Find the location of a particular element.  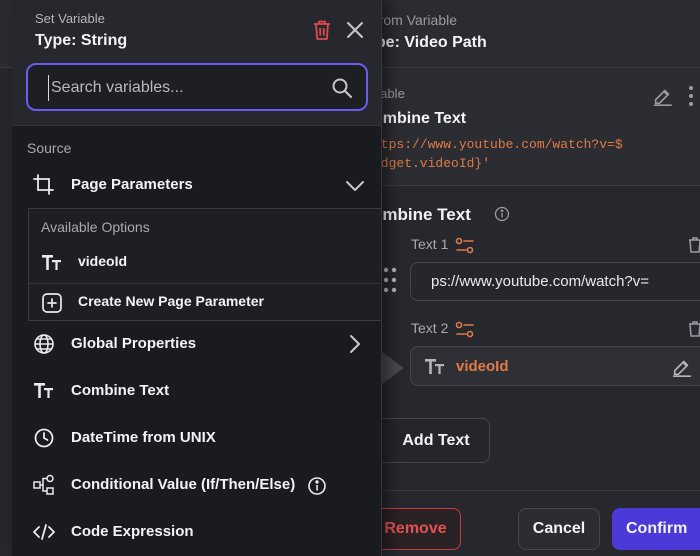

text-2-field: videoId is located at coordinates (555, 366).